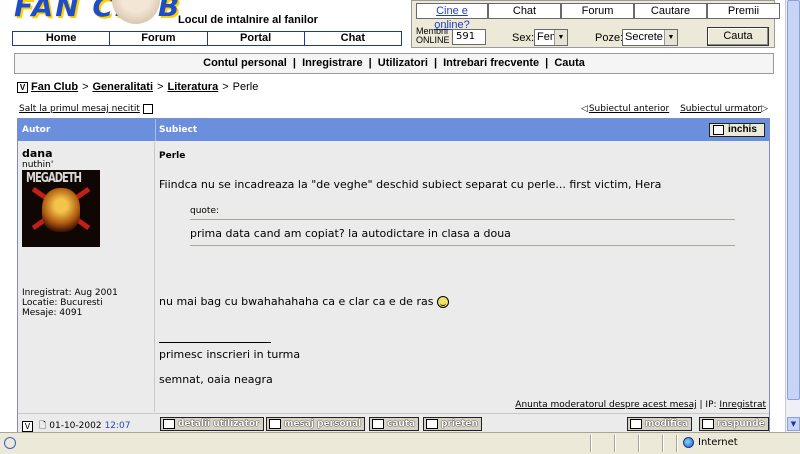 This screenshot has width=800, height=454. What do you see at coordinates (54, 178) in the screenshot?
I see `avatar-logo-text: MEGADETH` at bounding box center [54, 178].